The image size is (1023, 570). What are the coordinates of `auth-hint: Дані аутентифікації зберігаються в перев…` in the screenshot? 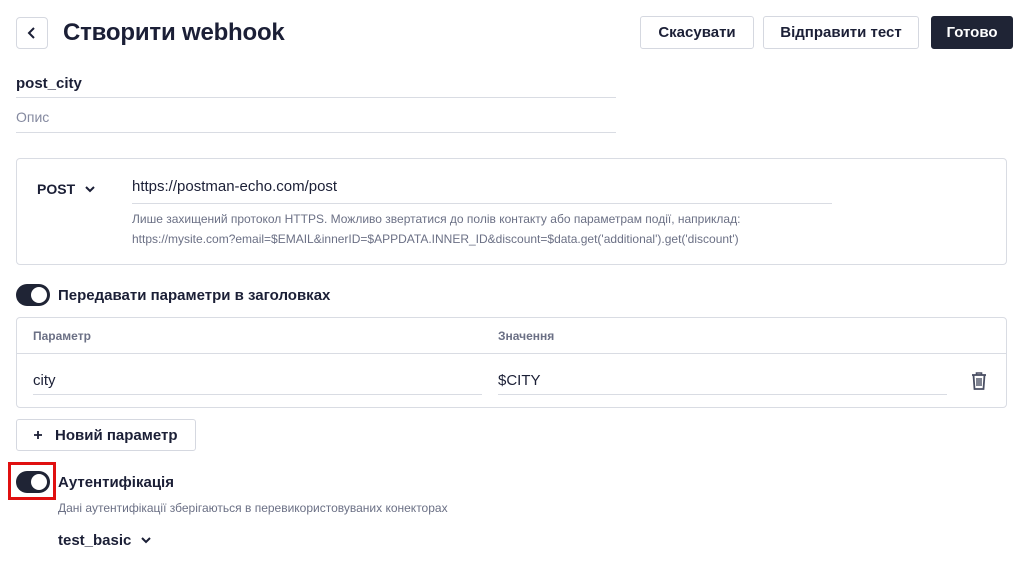 It's located at (253, 508).